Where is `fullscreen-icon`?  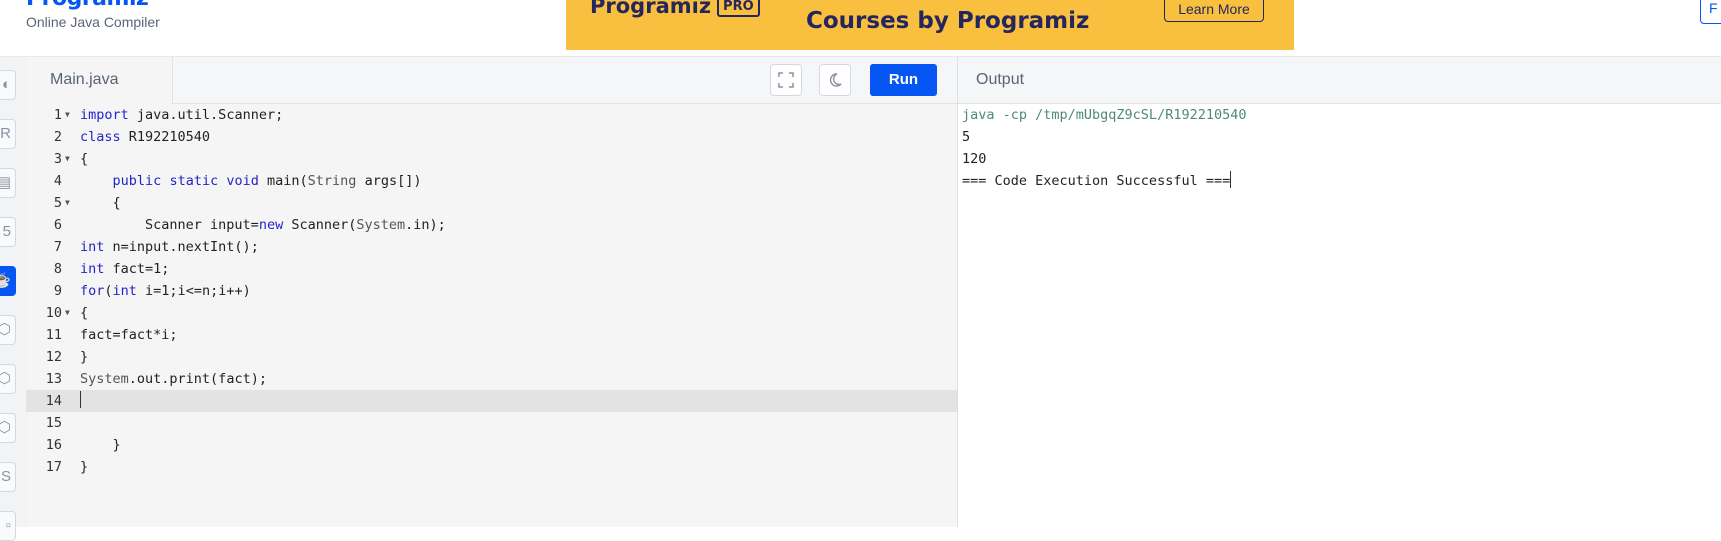 fullscreen-icon is located at coordinates (786, 80).